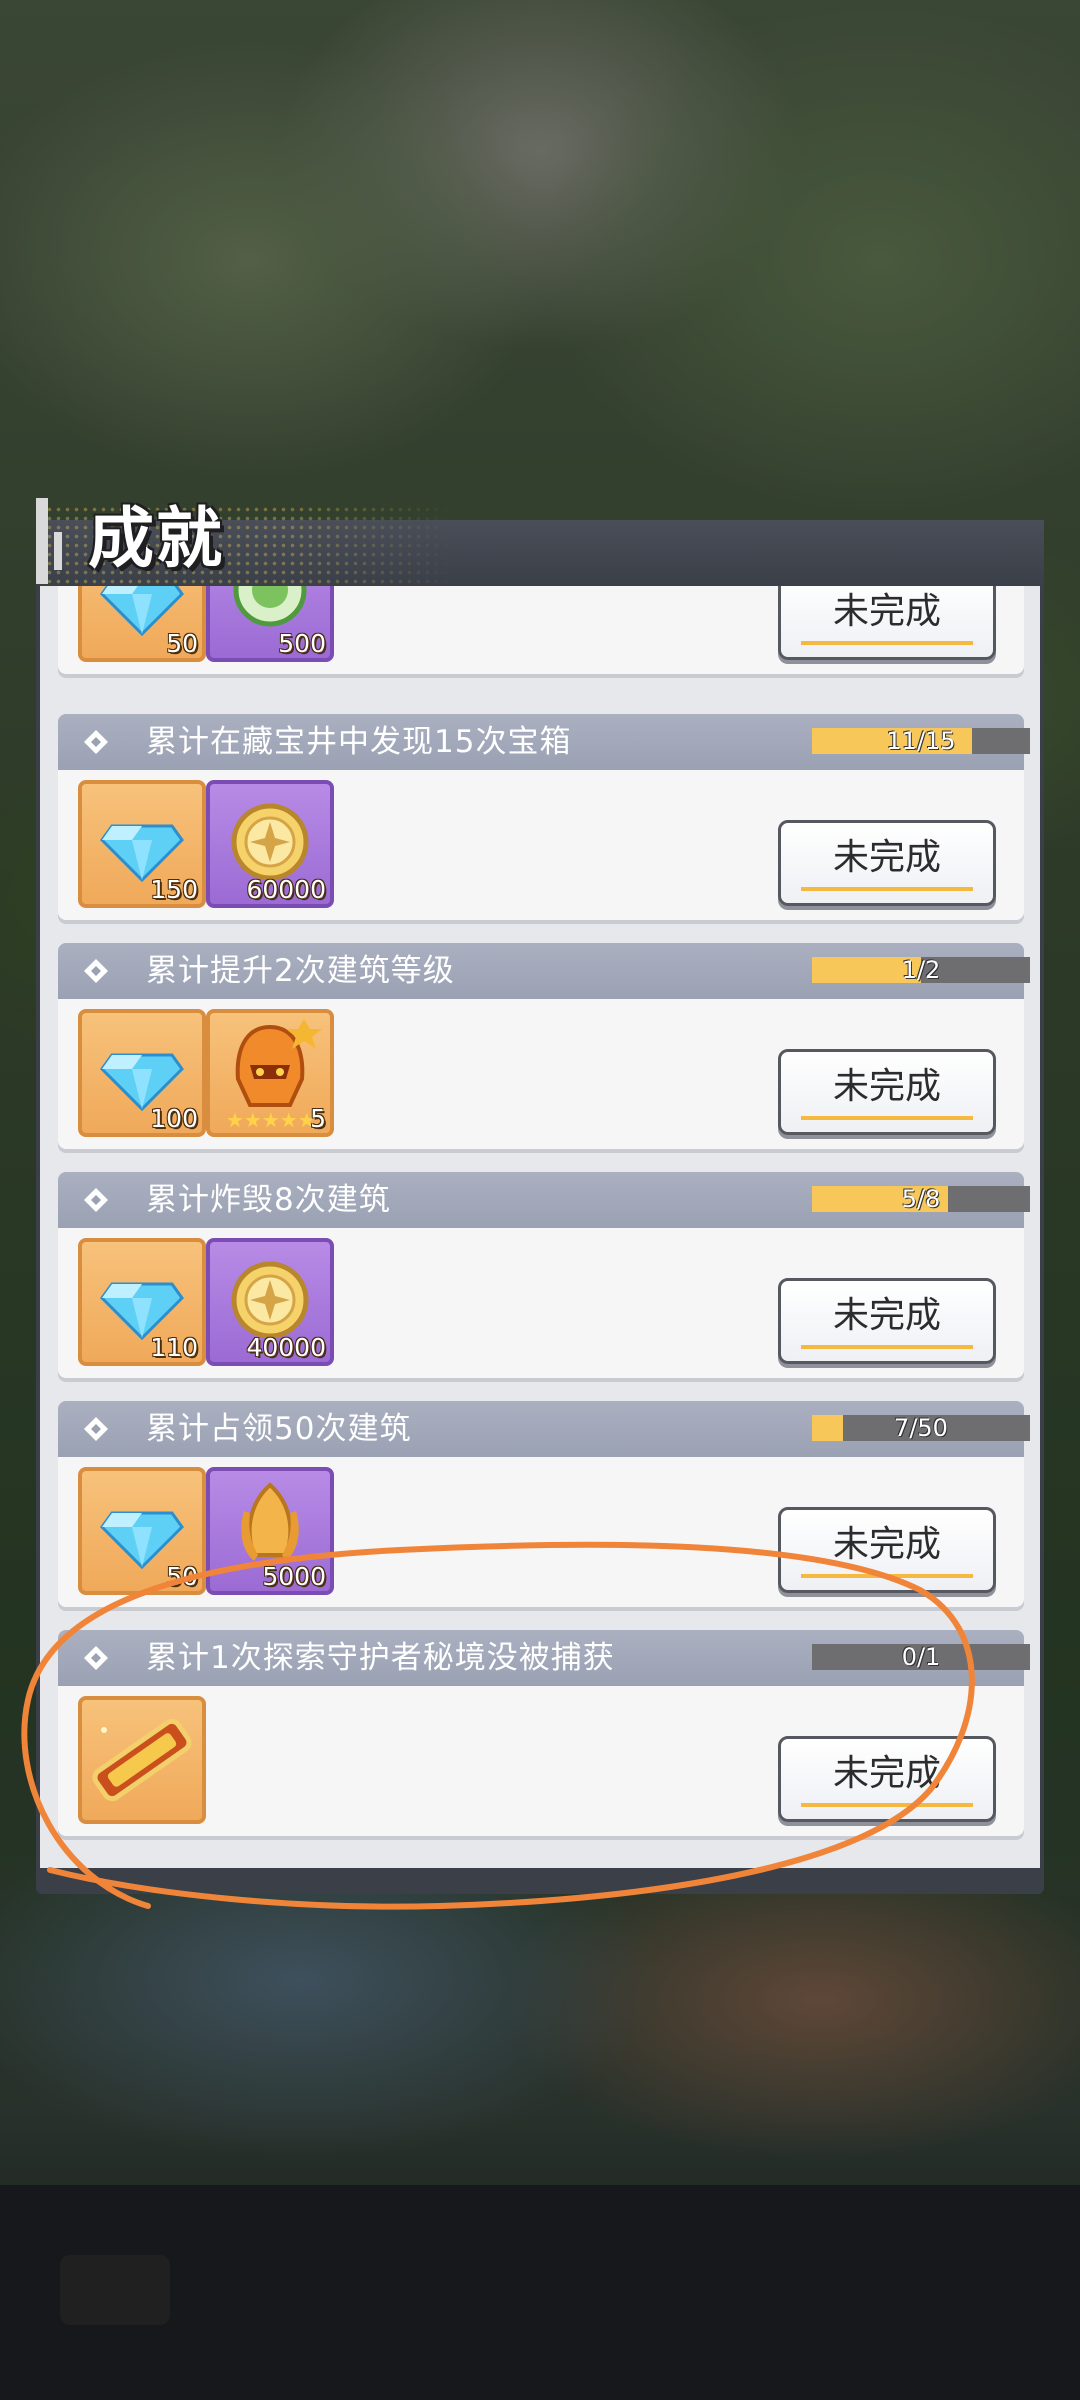  What do you see at coordinates (115, 2290) in the screenshot?
I see `bottom-bar-icon` at bounding box center [115, 2290].